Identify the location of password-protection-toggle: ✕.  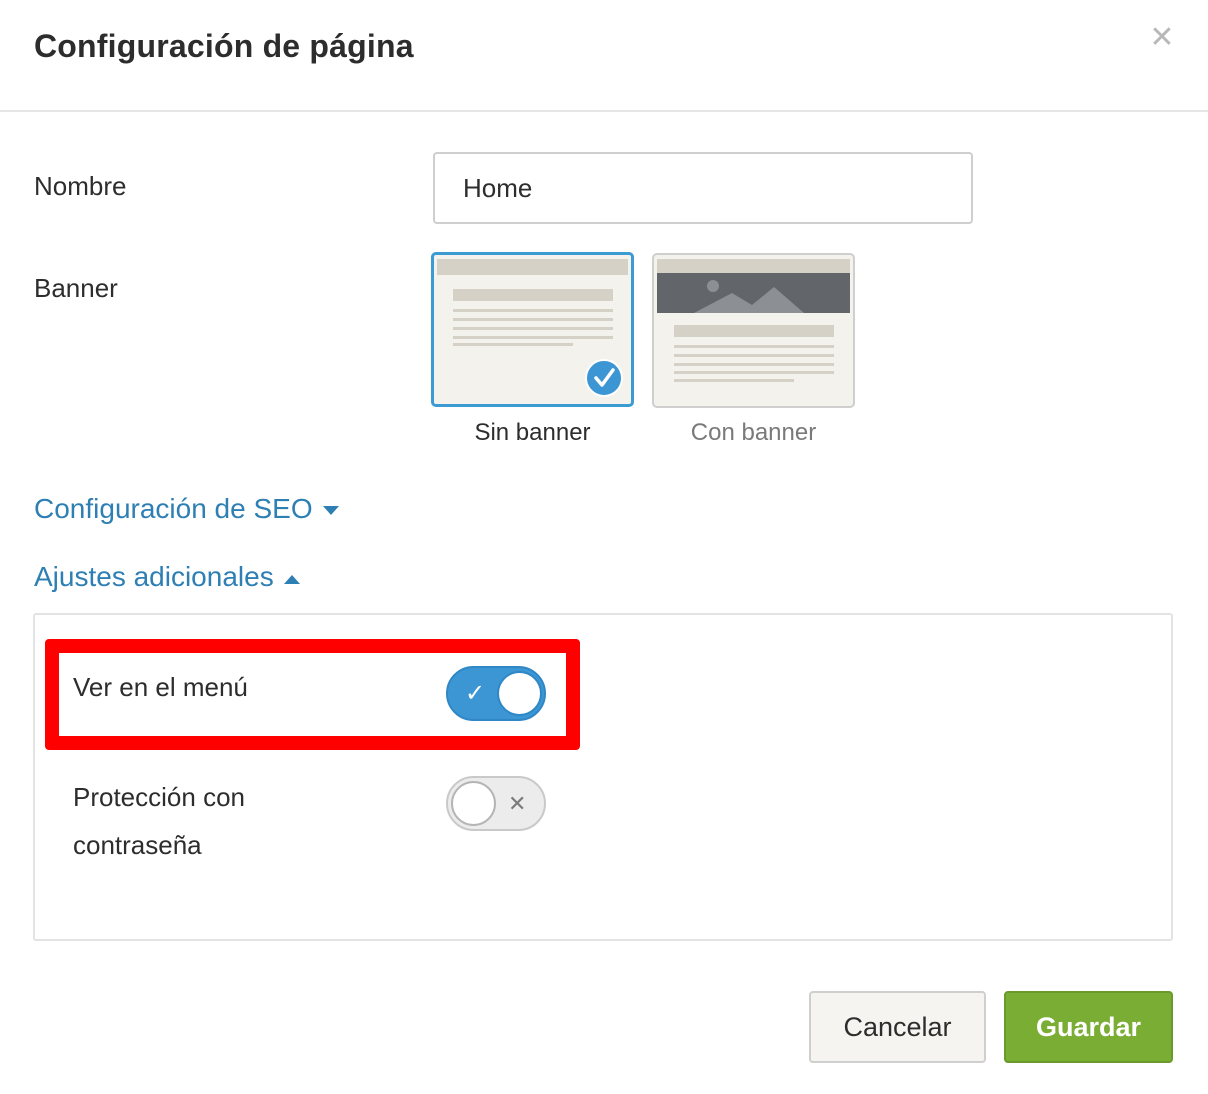
(496, 803).